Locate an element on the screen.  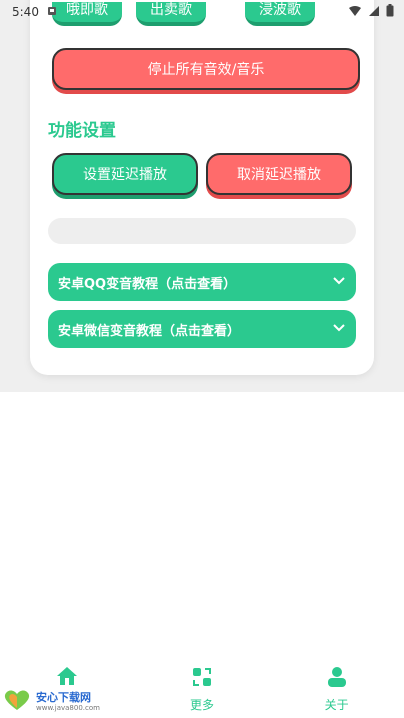
qq-tutorial-accordion: 安卓QQ变音教程（点击查看） is located at coordinates (202, 282).